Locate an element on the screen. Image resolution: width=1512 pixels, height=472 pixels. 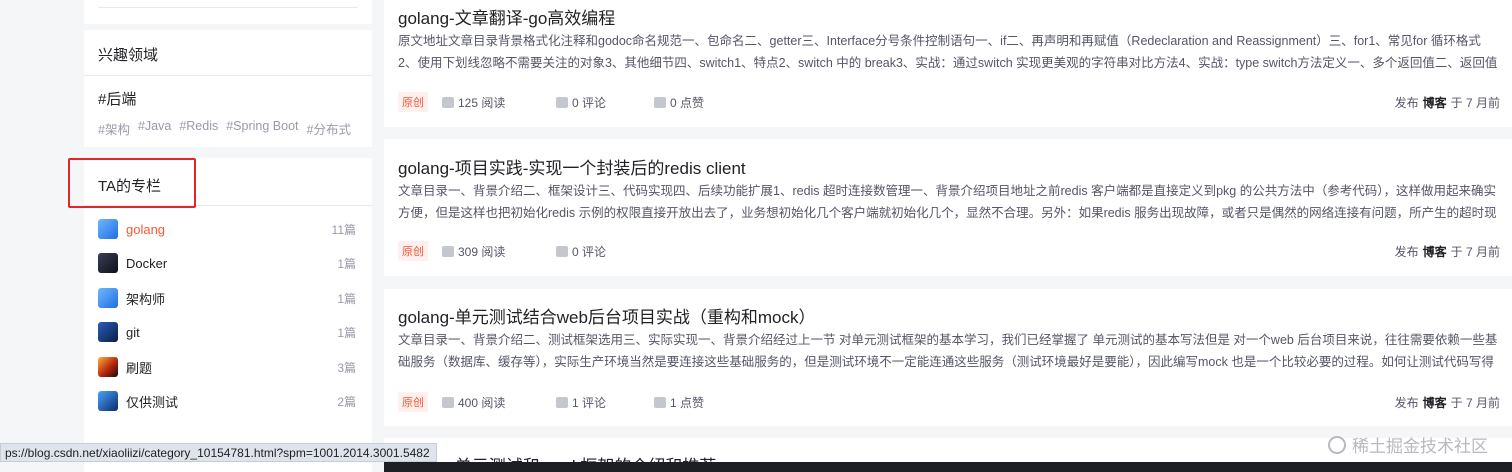
column-item-golang: golang 11篇 is located at coordinates (227, 229).